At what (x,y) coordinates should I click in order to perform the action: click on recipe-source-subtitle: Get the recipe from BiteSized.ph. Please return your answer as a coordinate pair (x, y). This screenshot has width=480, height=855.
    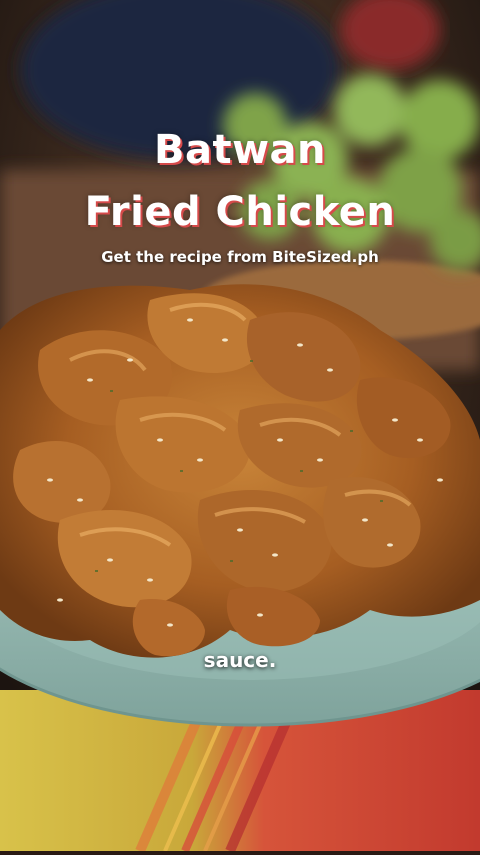
    Looking at the image, I should click on (240, 257).